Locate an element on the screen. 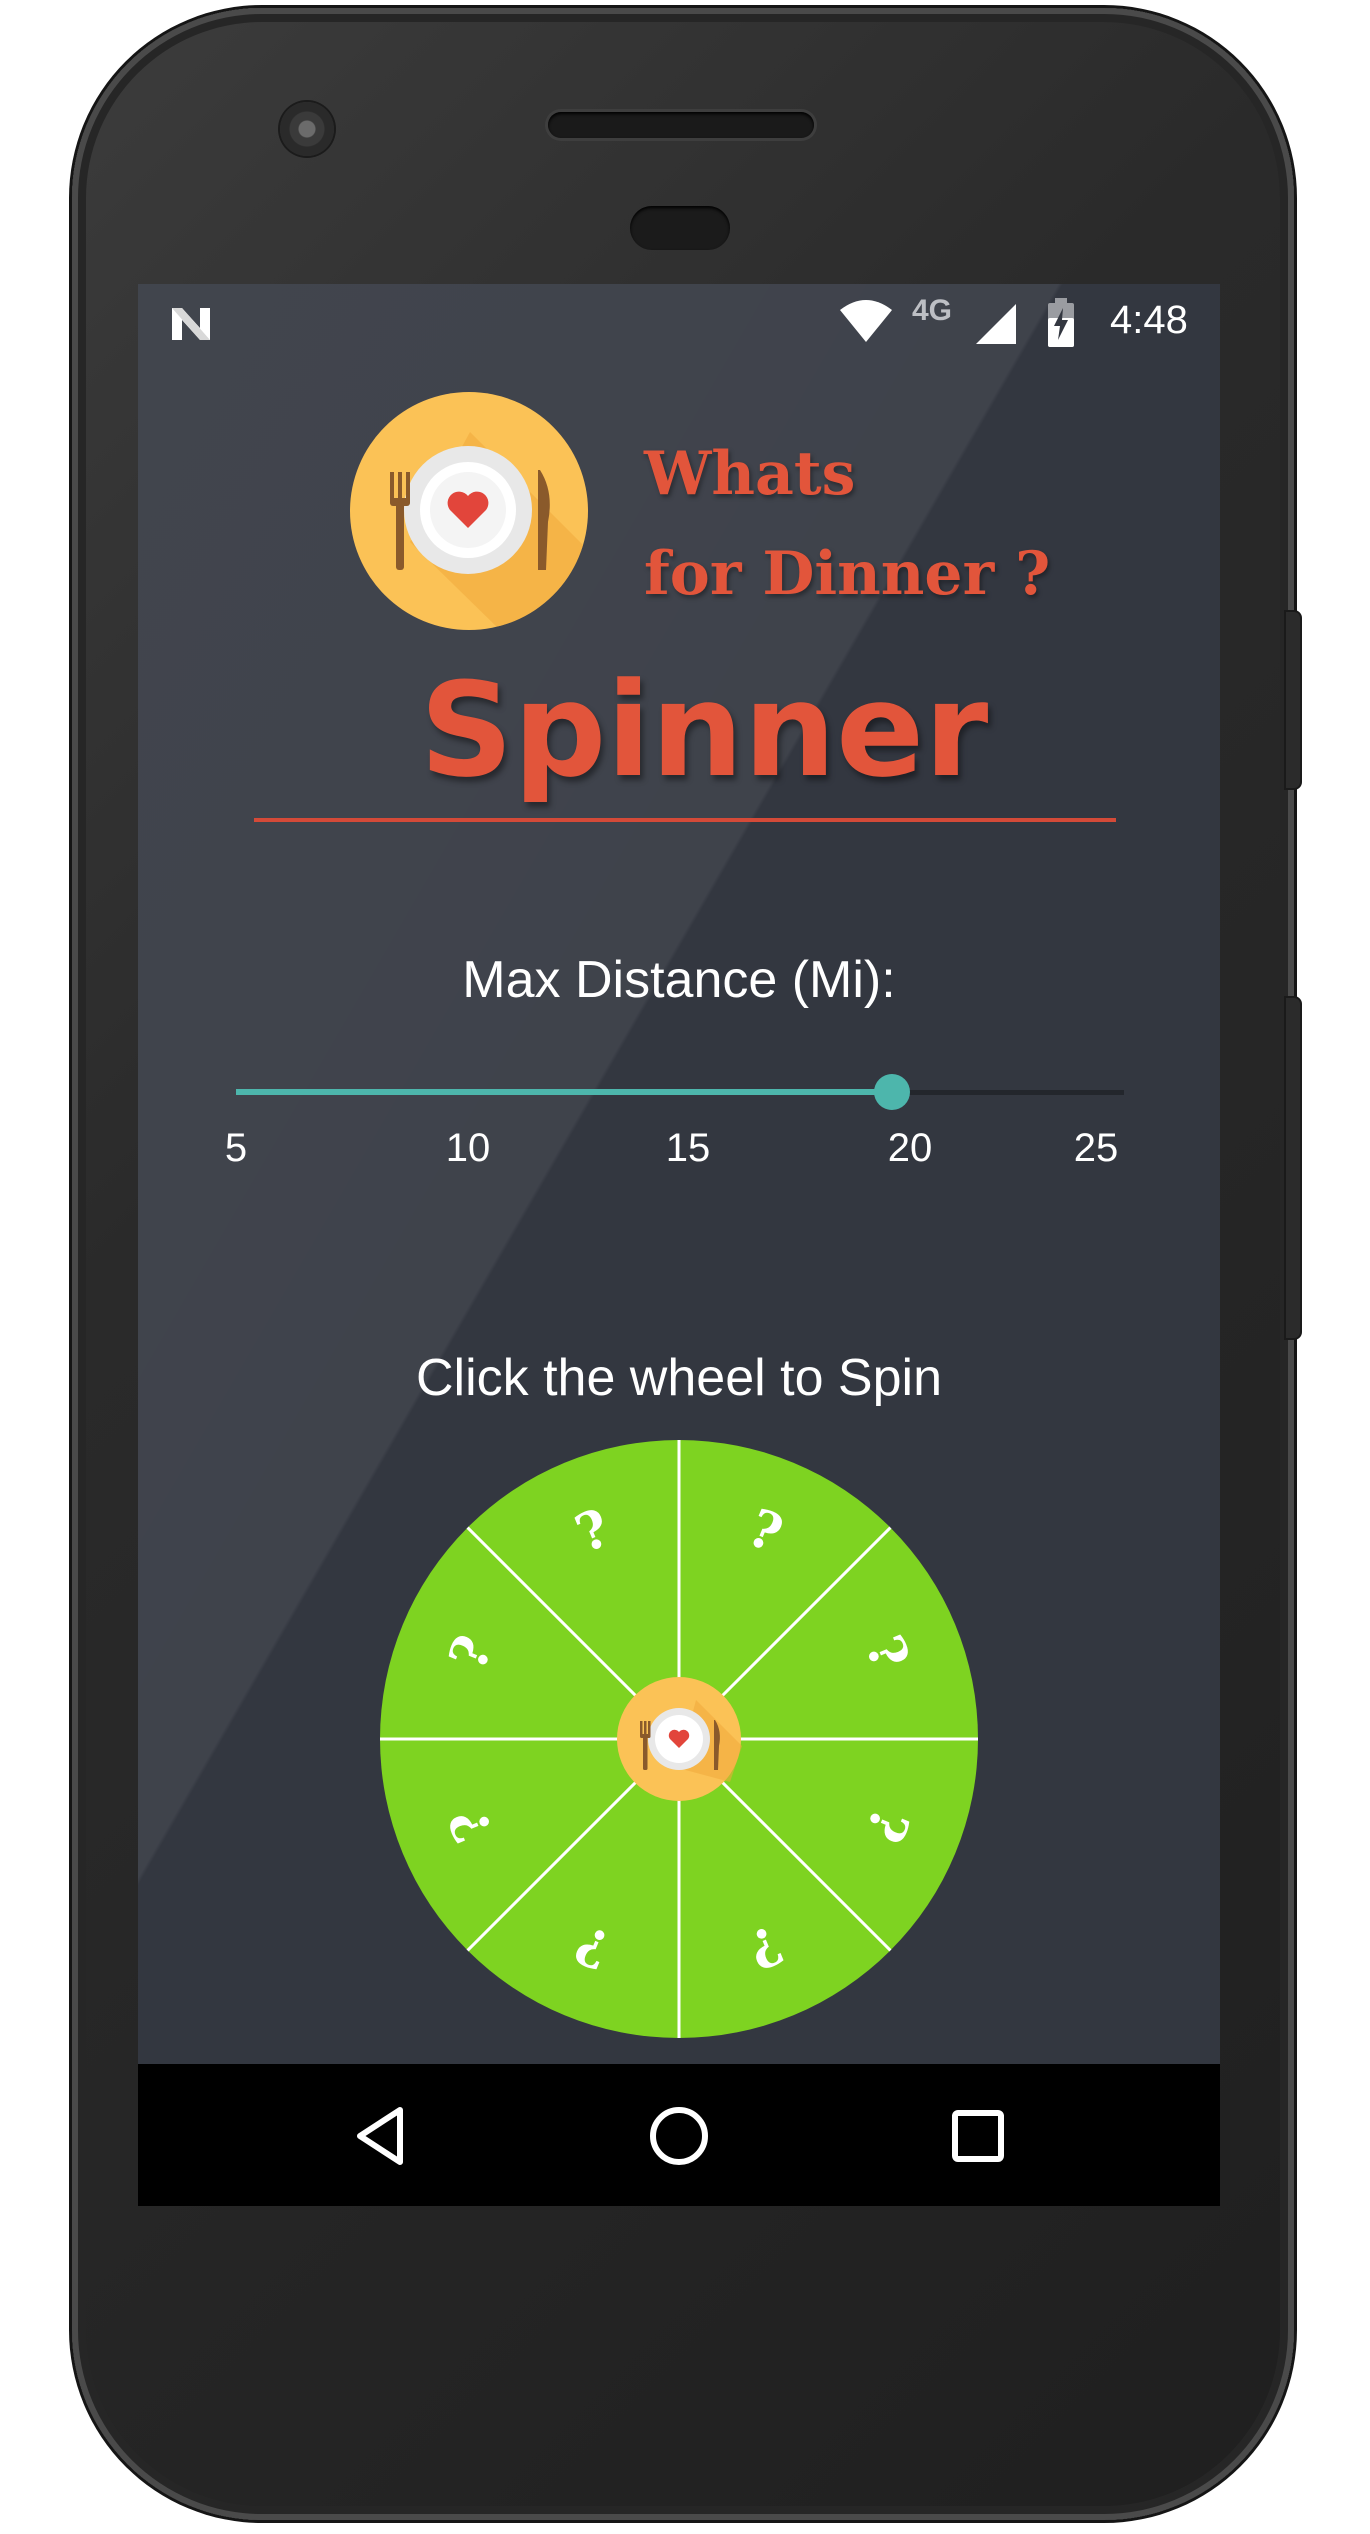  earpiece-speaker is located at coordinates (681, 125).